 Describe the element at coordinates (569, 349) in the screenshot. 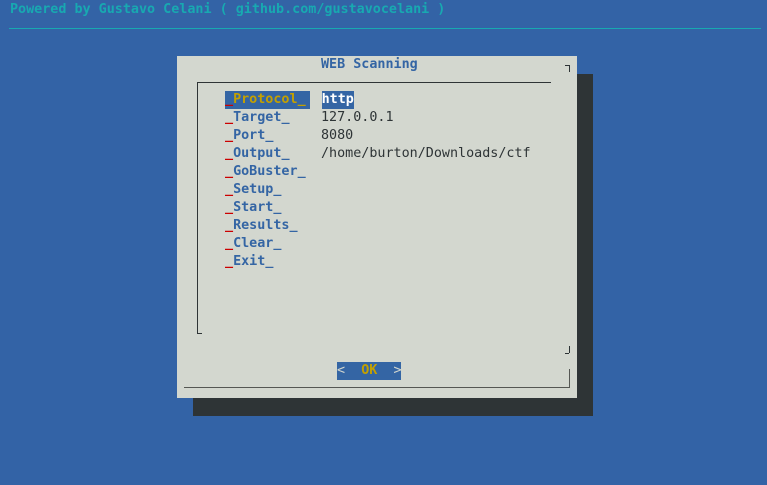

I see `menu-frame-right-bottom` at that location.